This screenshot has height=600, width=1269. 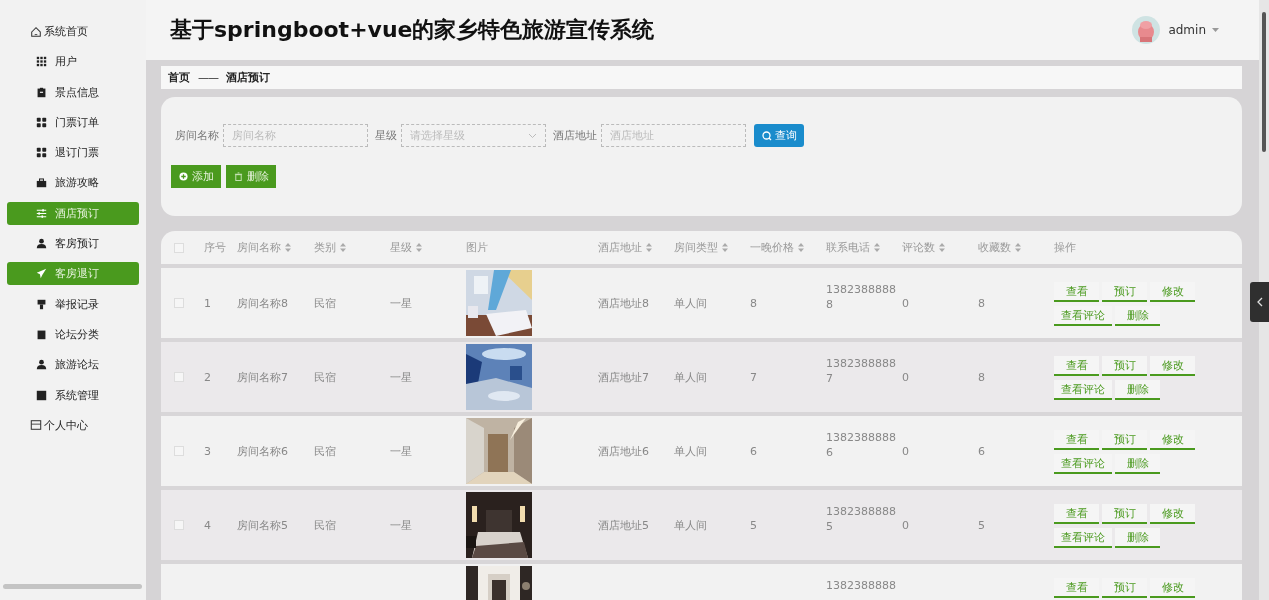 I want to click on add-button: 添加, so click(x=196, y=176).